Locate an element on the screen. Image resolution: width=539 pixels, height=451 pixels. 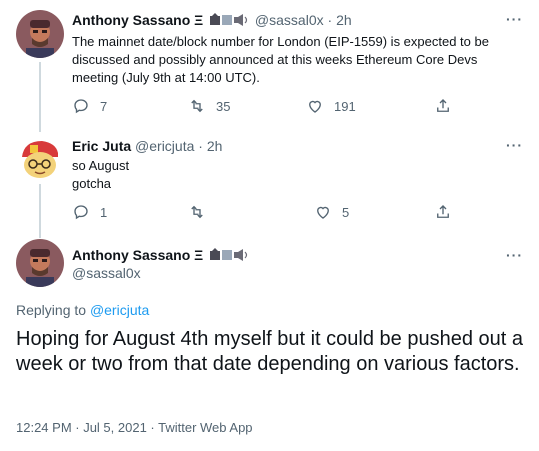
tweet-actions: 7 35 191 is located at coordinates (292, 106).